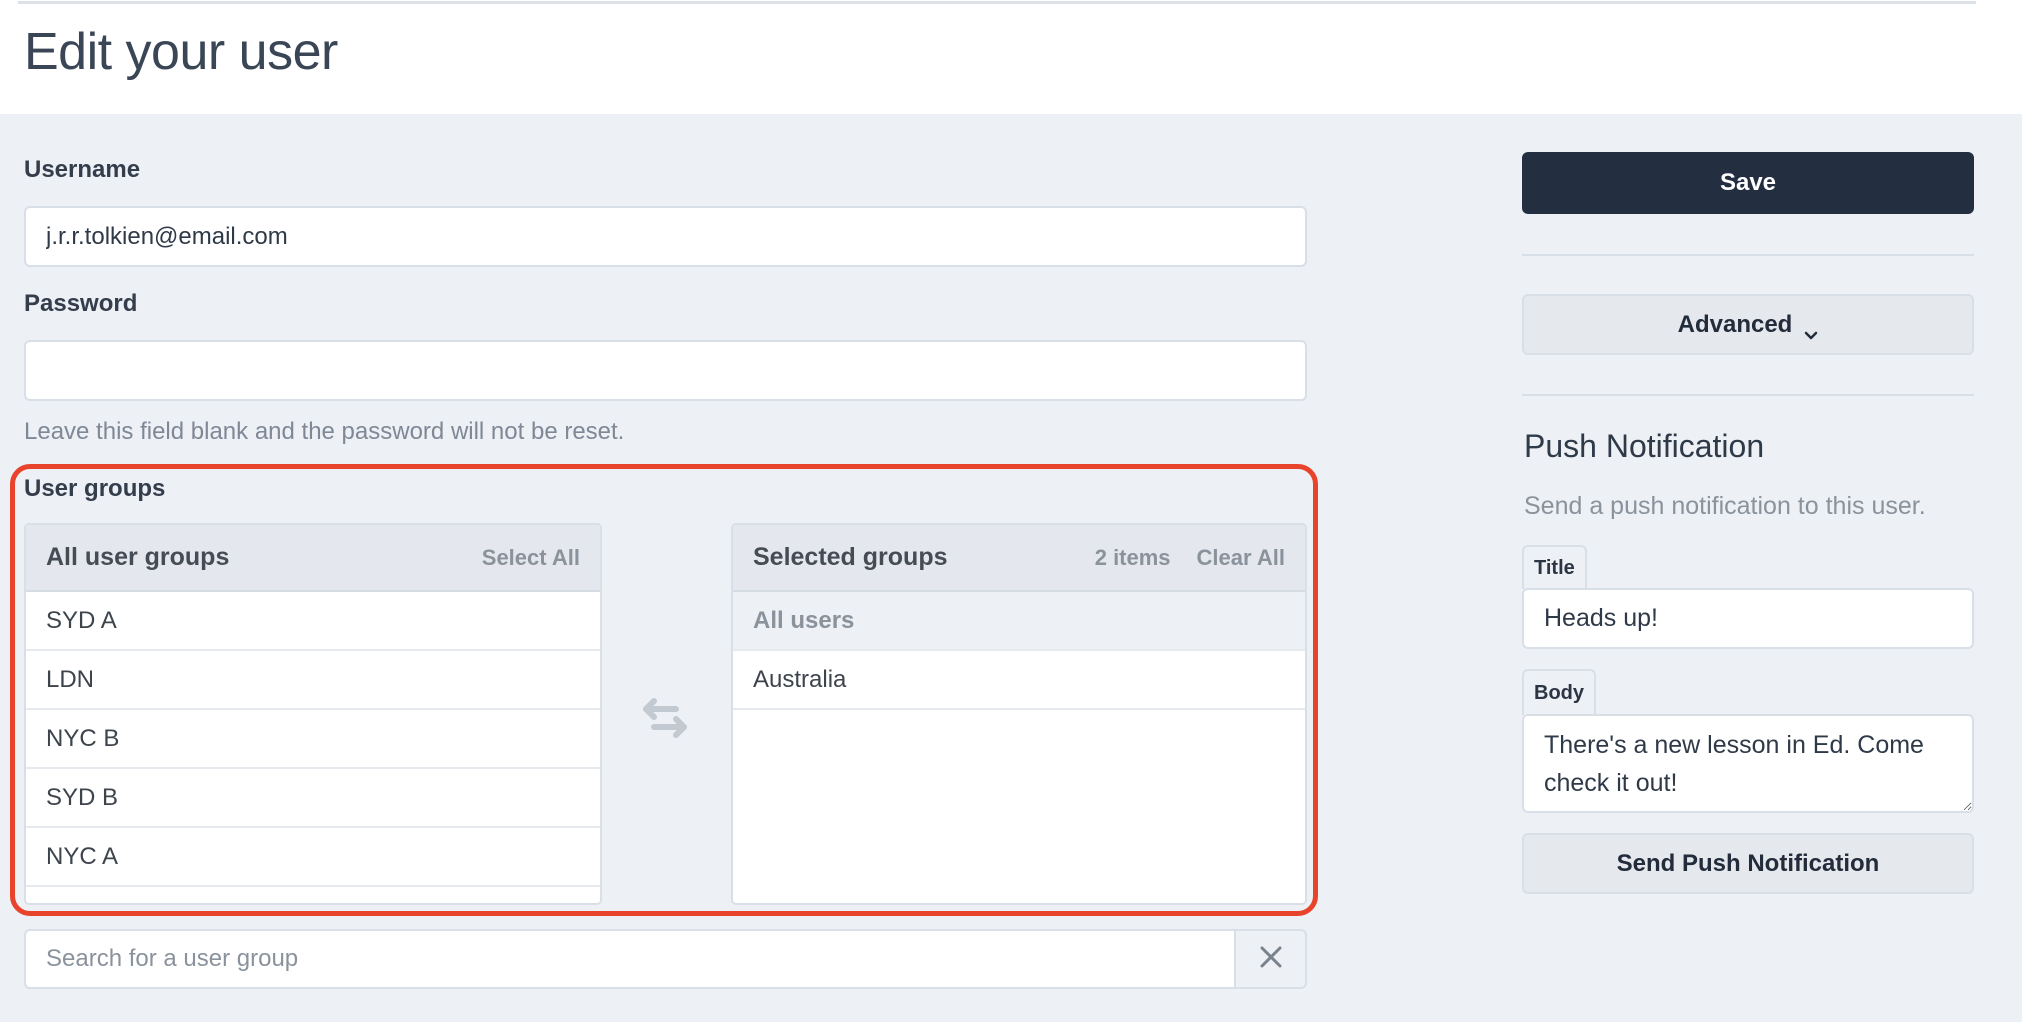 This screenshot has width=2022, height=1022. I want to click on list-item: SYD B, so click(313, 798).